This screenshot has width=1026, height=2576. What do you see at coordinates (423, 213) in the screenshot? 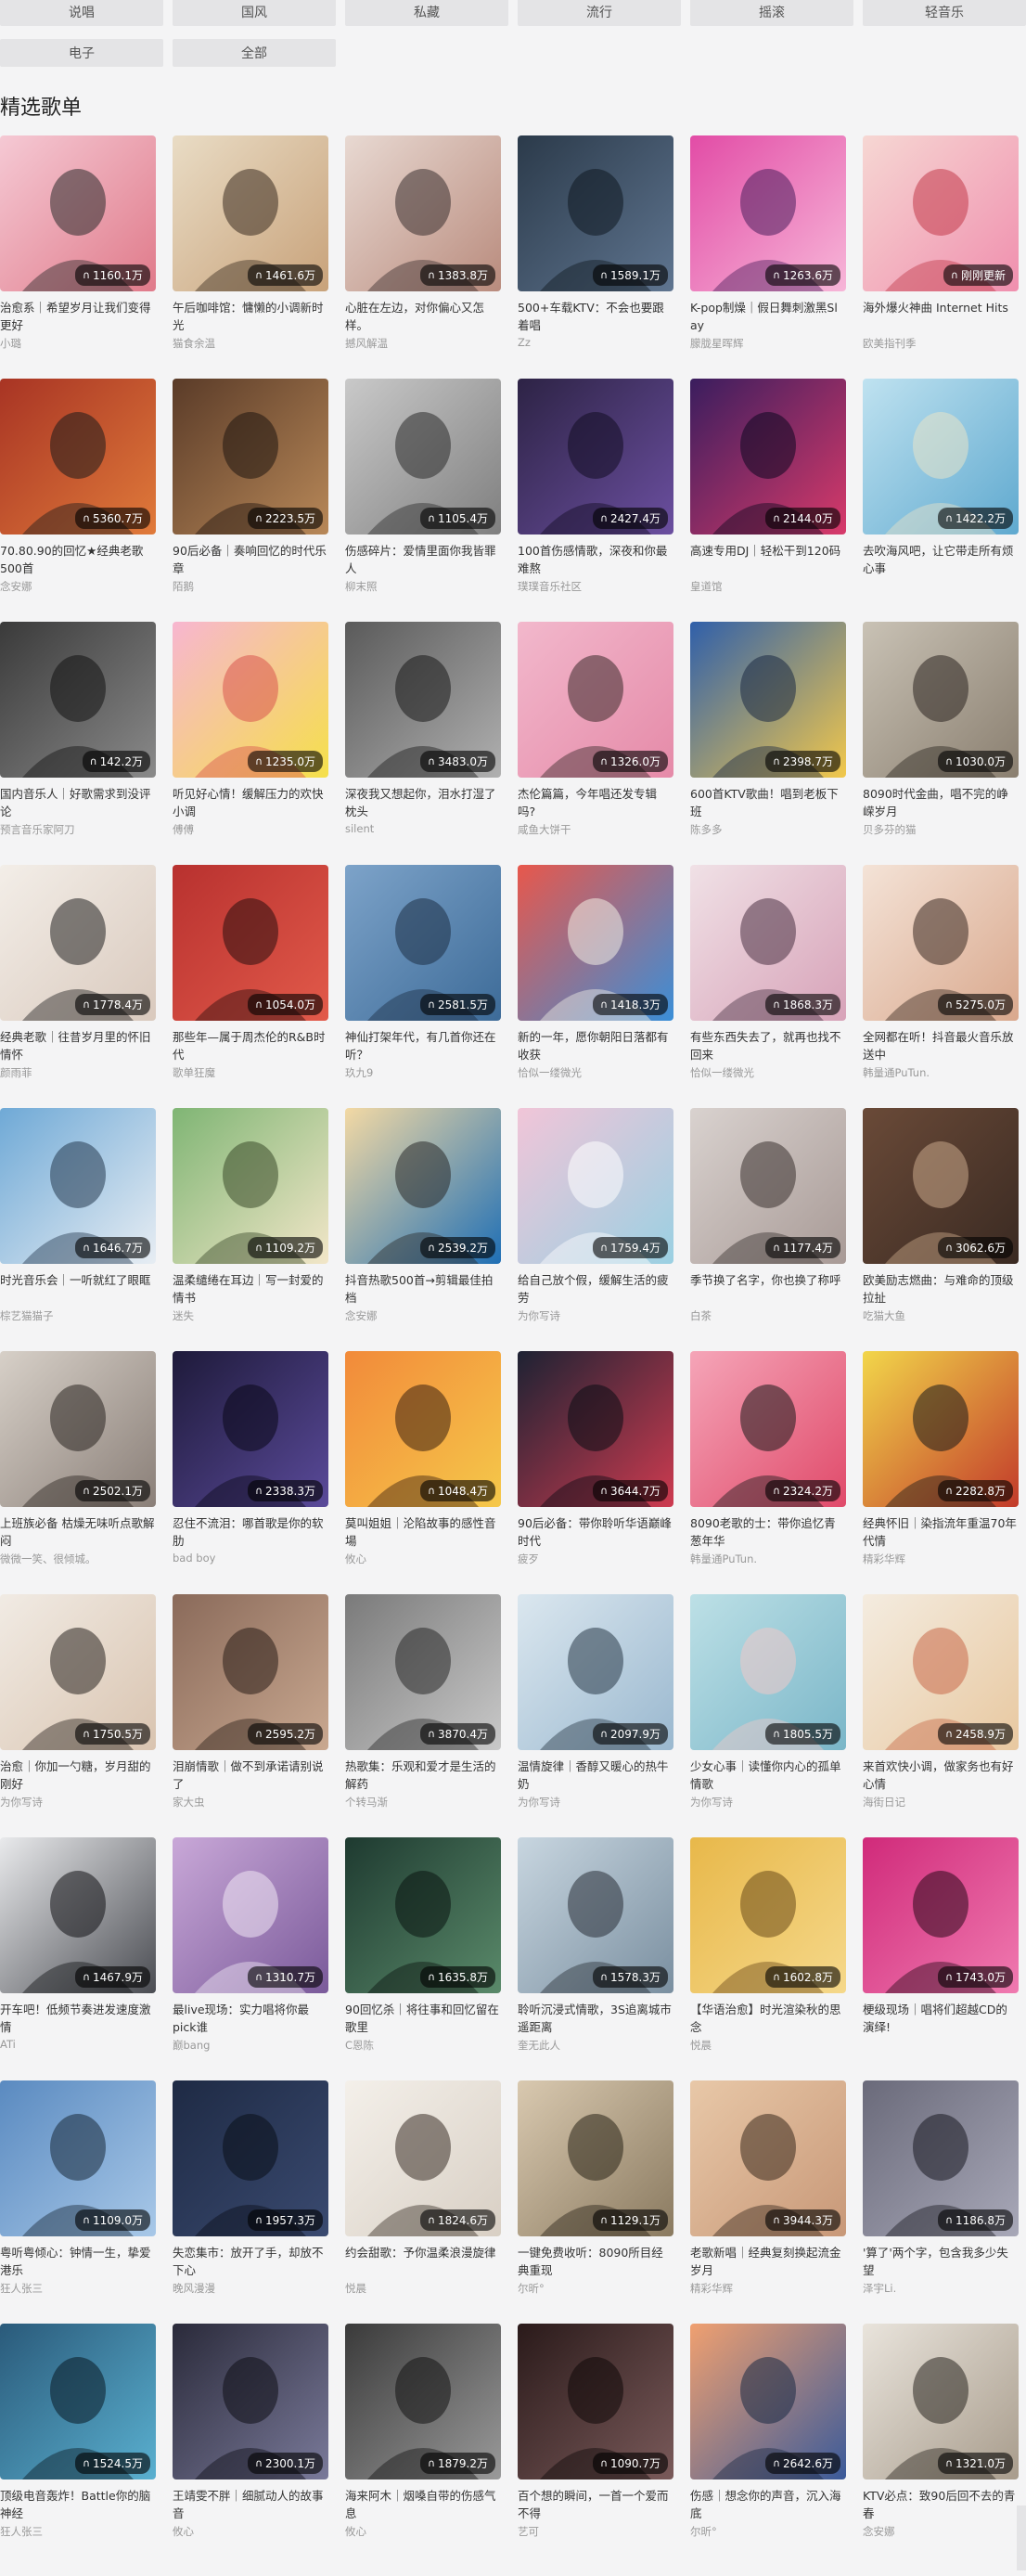
I see `playlist-cover: ∩ 1383.8万` at bounding box center [423, 213].